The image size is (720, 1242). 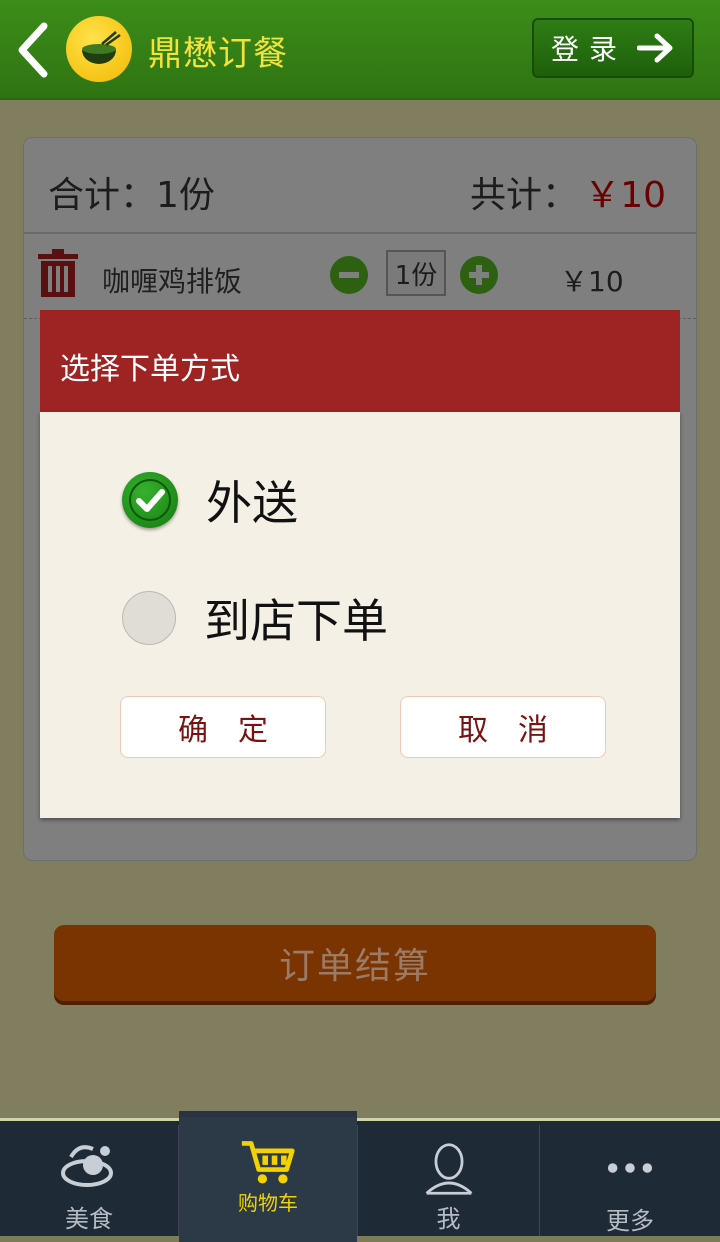 What do you see at coordinates (89, 1219) in the screenshot?
I see `tab-food-label: 美食` at bounding box center [89, 1219].